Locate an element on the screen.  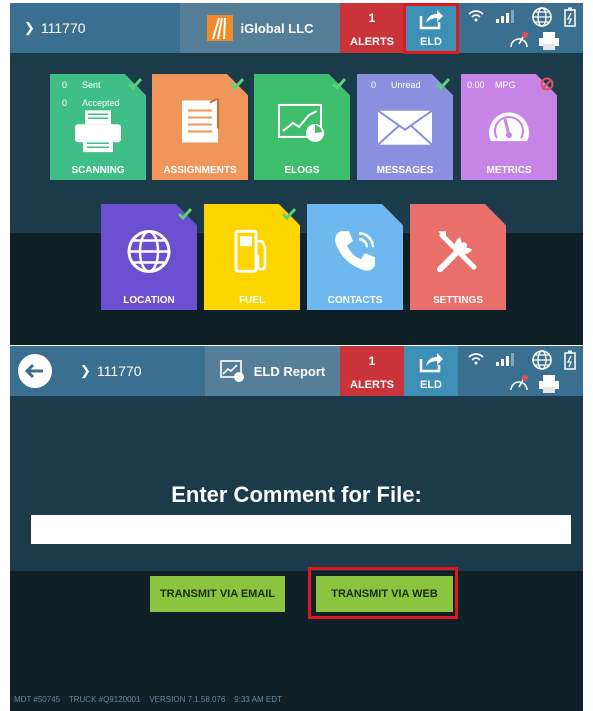
company-header: iGlobal LLC is located at coordinates (260, 28).